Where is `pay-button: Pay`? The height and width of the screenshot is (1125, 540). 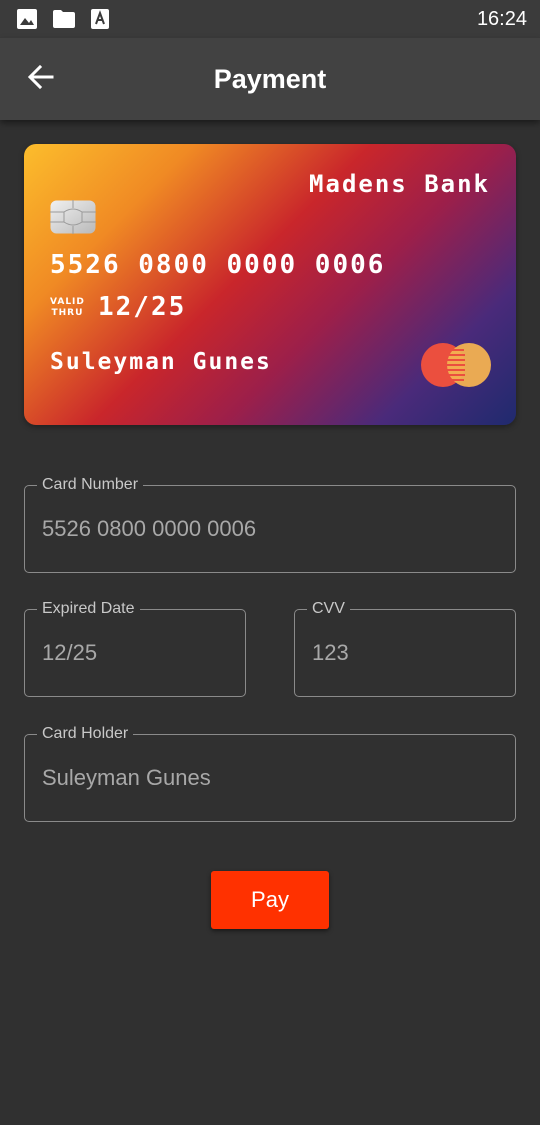 pay-button: Pay is located at coordinates (270, 900).